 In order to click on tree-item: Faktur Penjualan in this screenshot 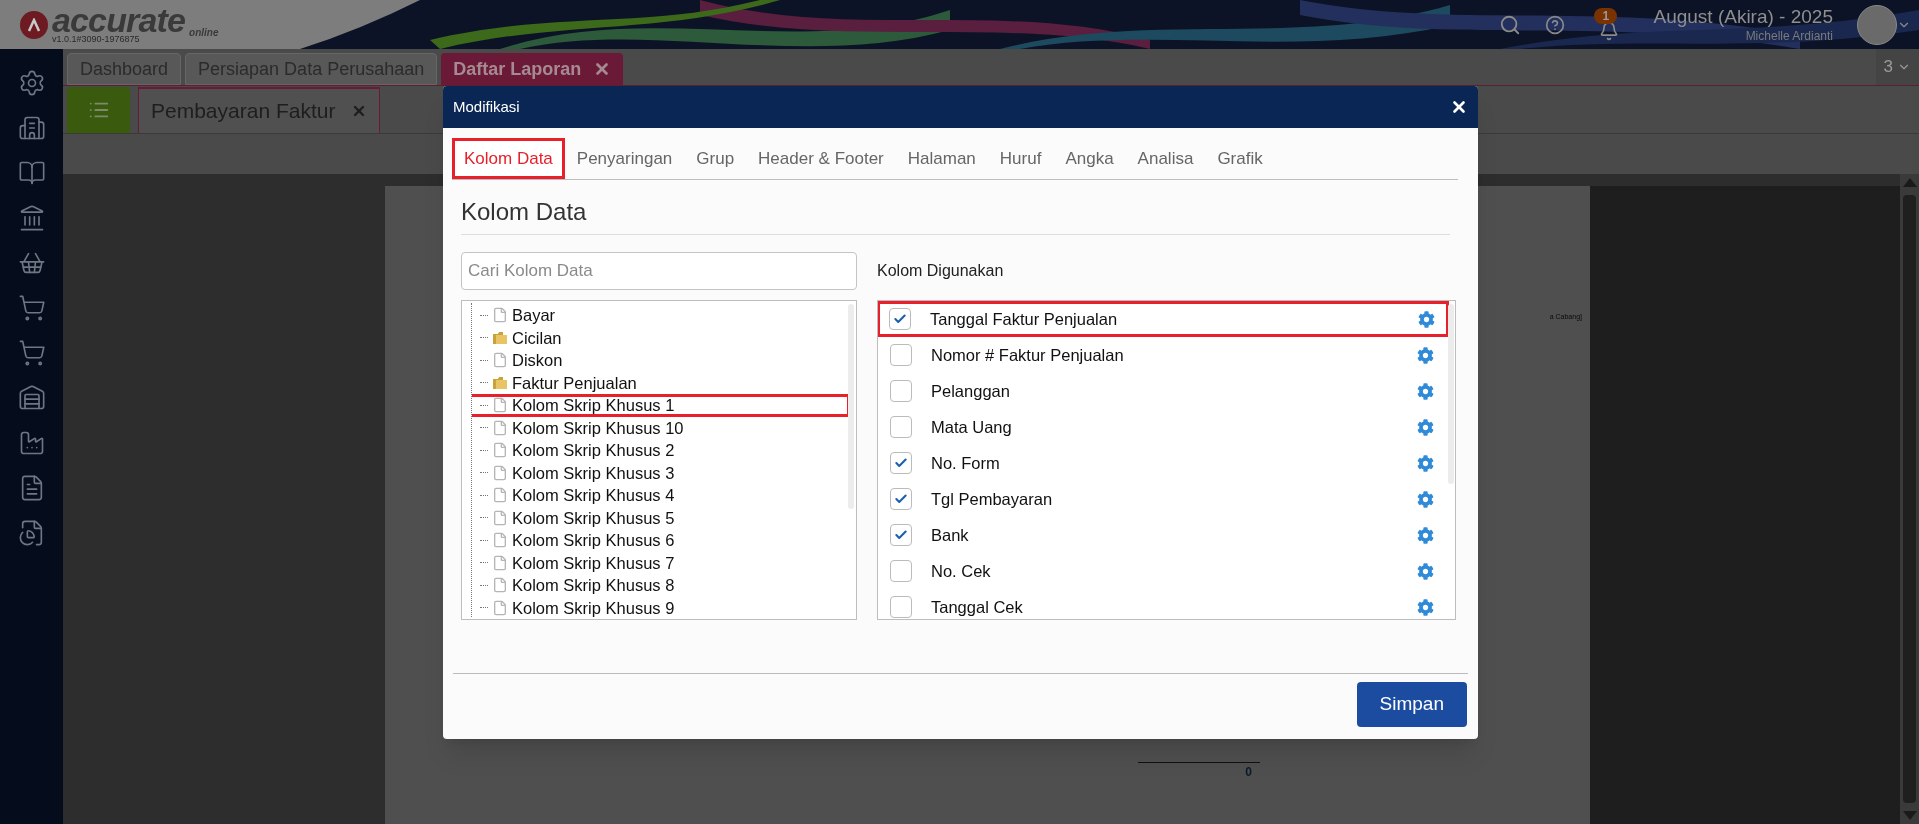, I will do `click(660, 382)`.